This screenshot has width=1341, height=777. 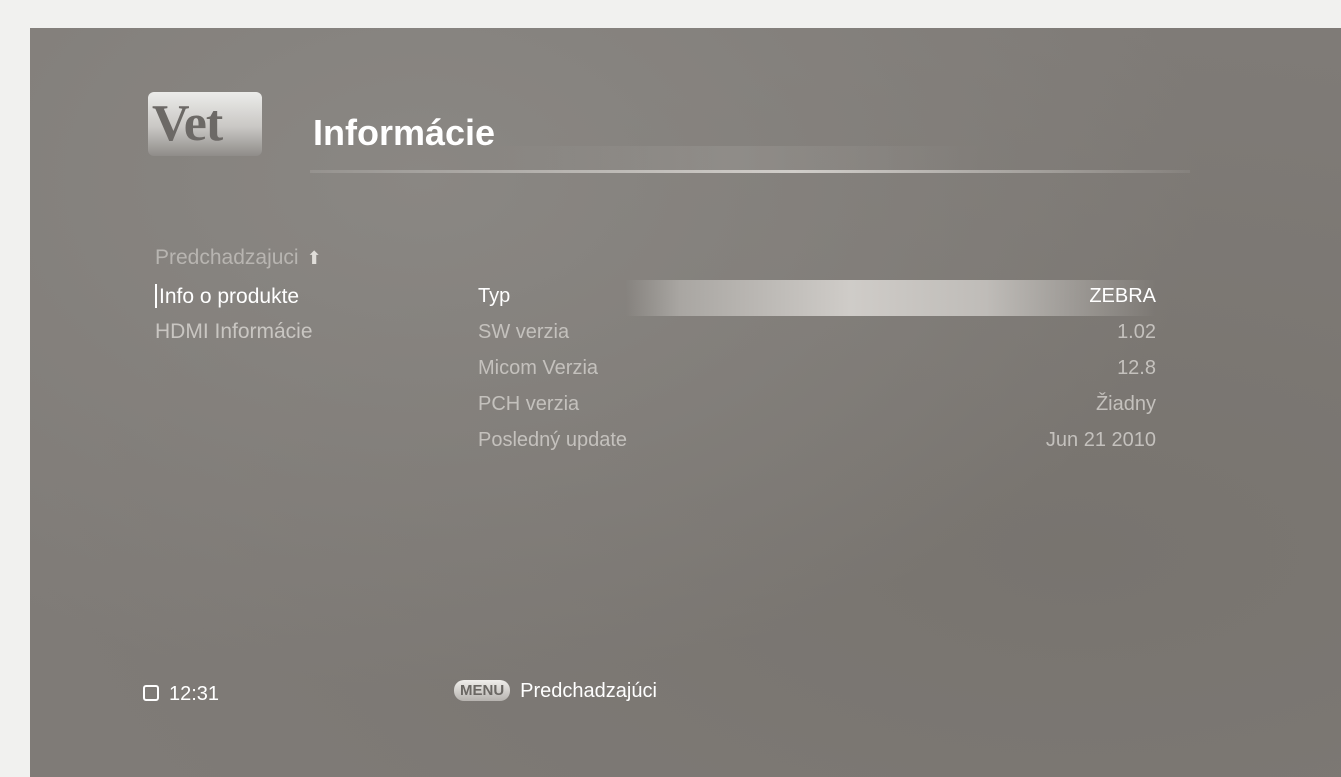 What do you see at coordinates (229, 296) in the screenshot?
I see `menu-item-label: Info o produkte` at bounding box center [229, 296].